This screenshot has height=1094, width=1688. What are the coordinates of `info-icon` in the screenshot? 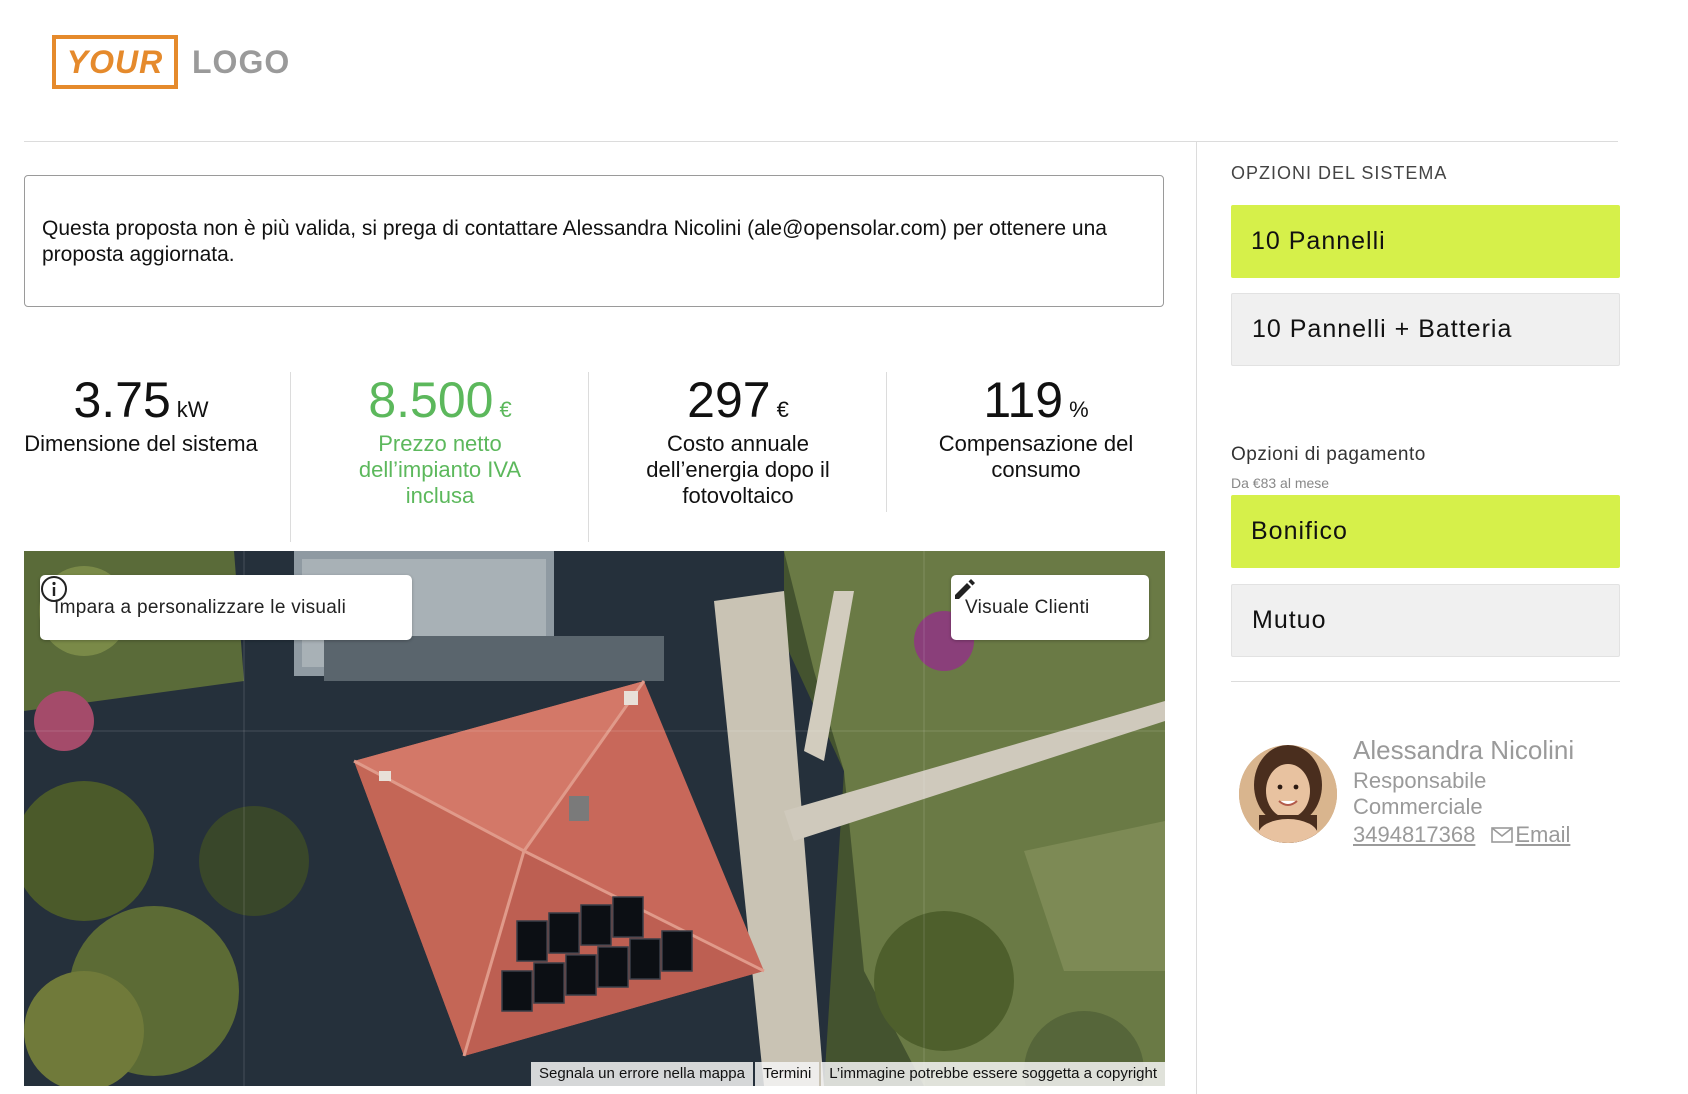 It's located at (54, 589).